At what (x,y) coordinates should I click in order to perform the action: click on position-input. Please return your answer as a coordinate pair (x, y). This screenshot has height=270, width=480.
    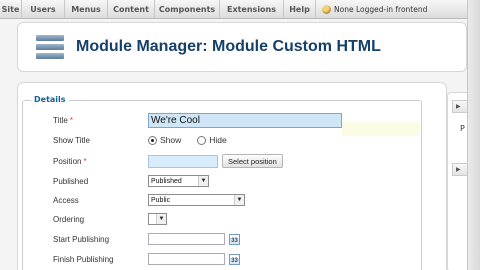
    Looking at the image, I should click on (183, 161).